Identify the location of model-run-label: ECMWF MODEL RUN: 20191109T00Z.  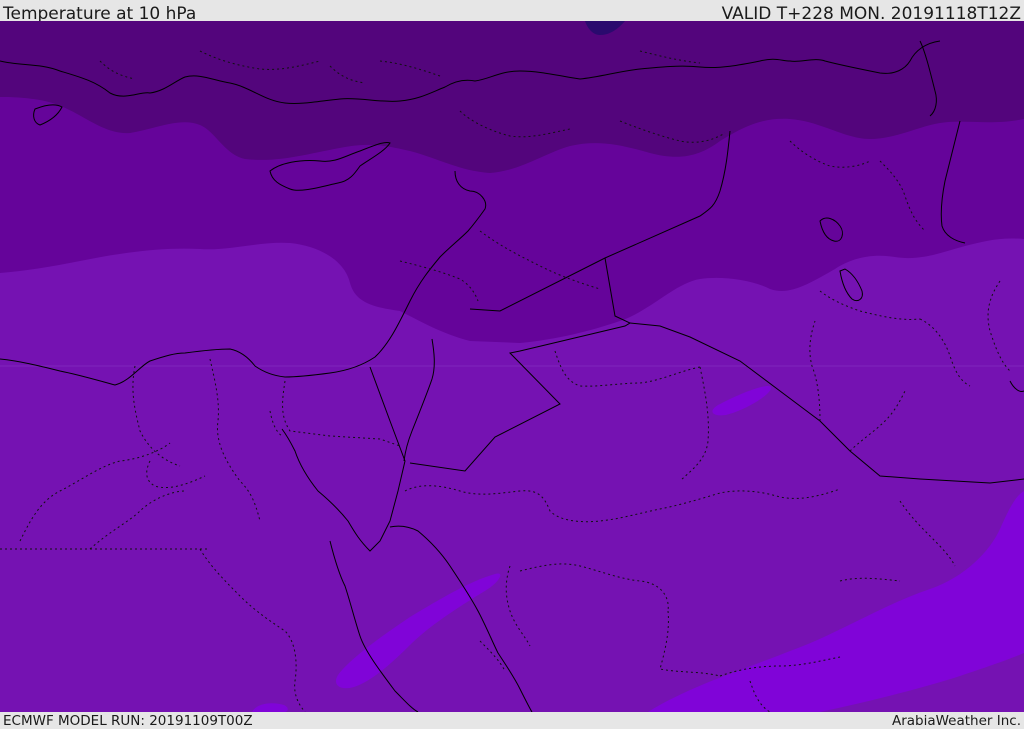
(128, 721).